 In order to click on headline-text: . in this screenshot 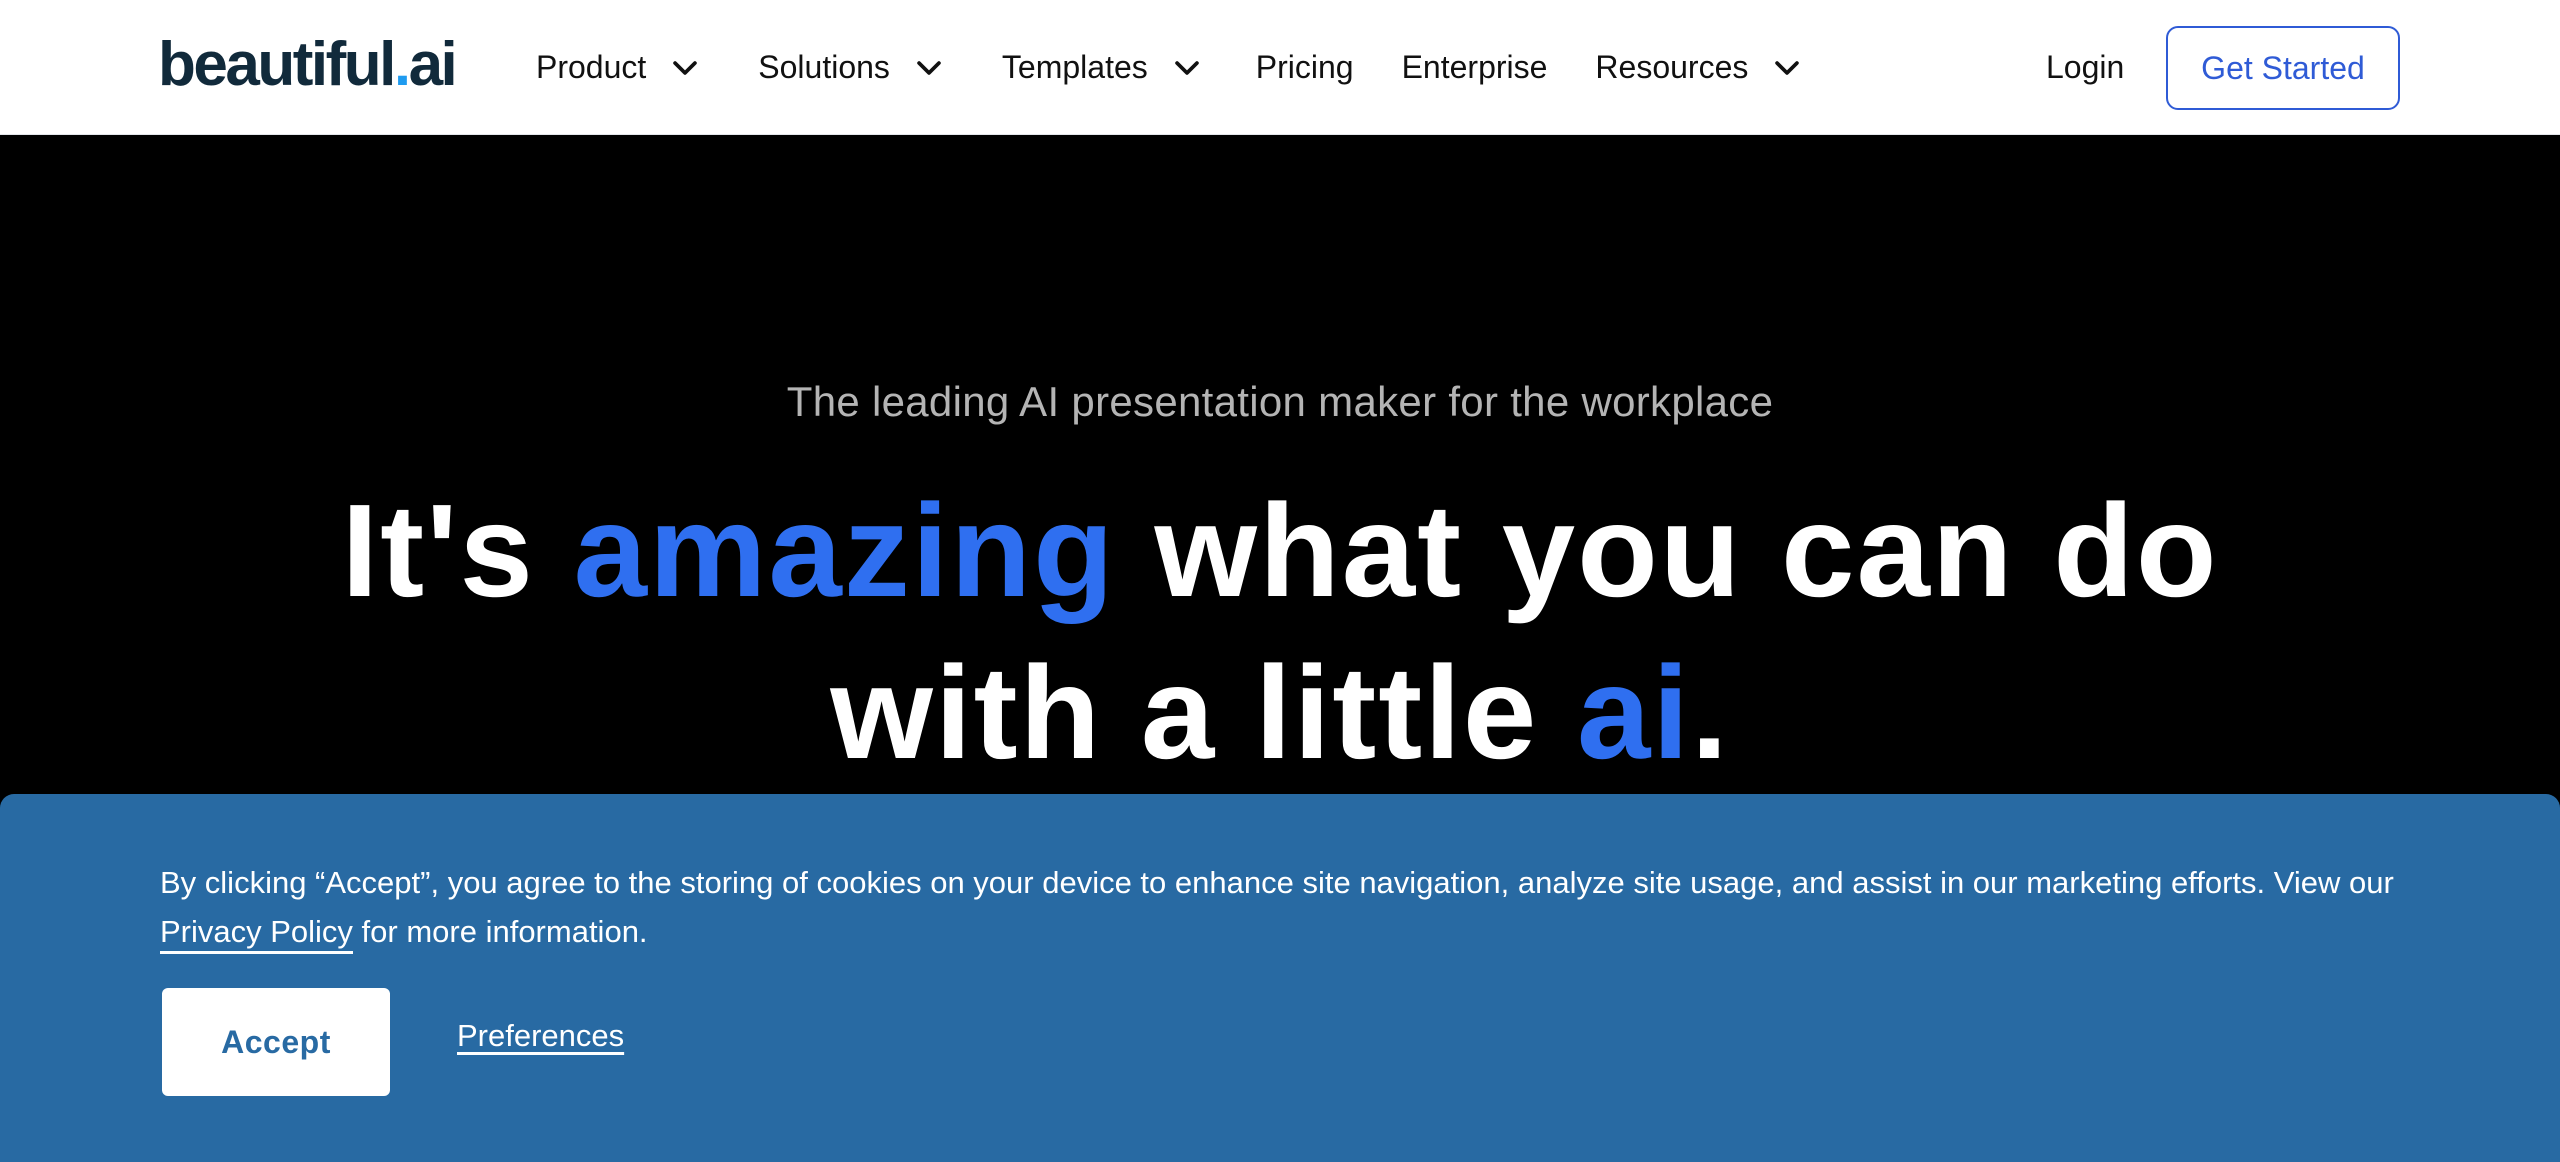, I will do `click(1710, 712)`.